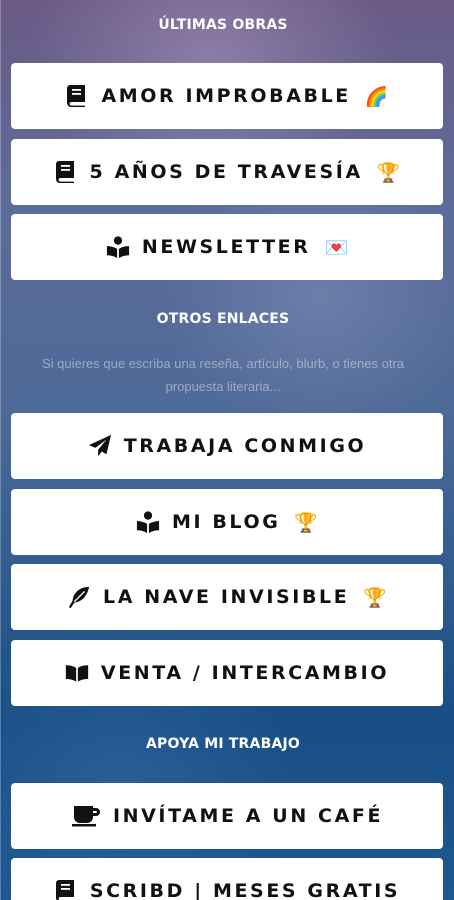 The image size is (454, 900). Describe the element at coordinates (86, 816) in the screenshot. I see `coffee-icon` at that location.